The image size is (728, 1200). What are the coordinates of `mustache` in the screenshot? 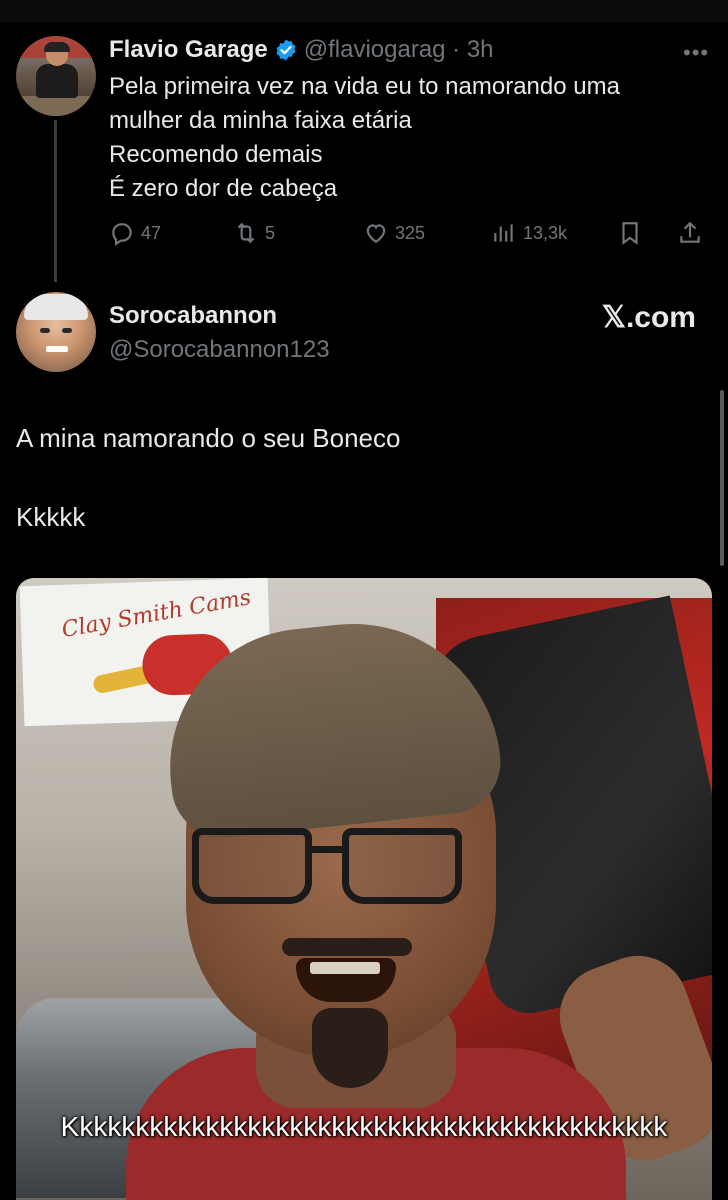 It's located at (347, 947).